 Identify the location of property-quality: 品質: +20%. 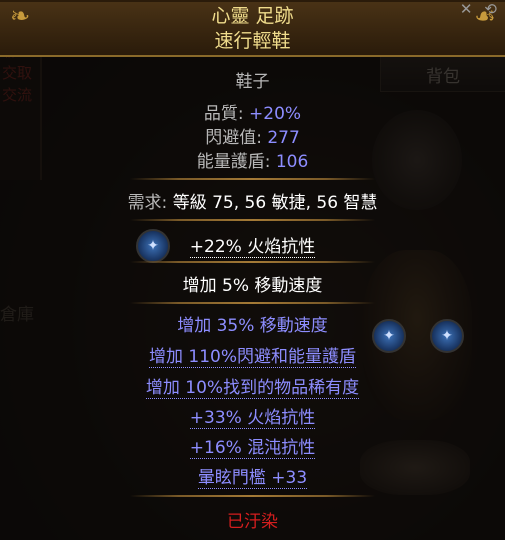
(252, 111).